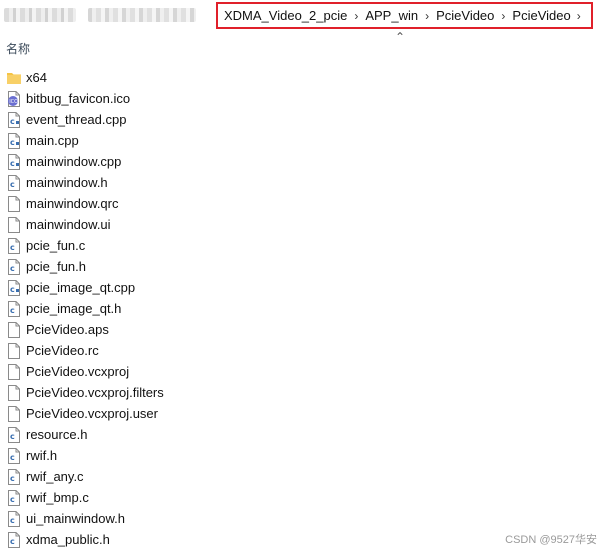 The height and width of the screenshot is (553, 603). I want to click on list-item: mainwindow.ui, so click(301, 224).